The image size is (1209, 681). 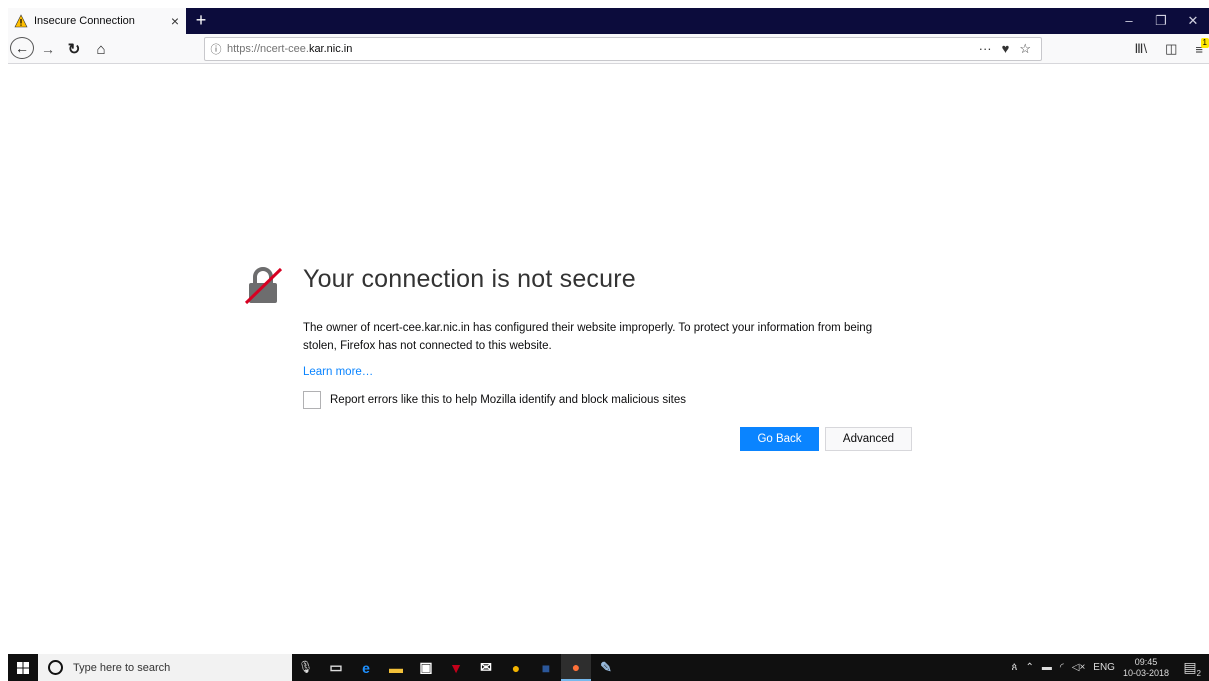 I want to click on forward-button: →, so click(x=48, y=49).